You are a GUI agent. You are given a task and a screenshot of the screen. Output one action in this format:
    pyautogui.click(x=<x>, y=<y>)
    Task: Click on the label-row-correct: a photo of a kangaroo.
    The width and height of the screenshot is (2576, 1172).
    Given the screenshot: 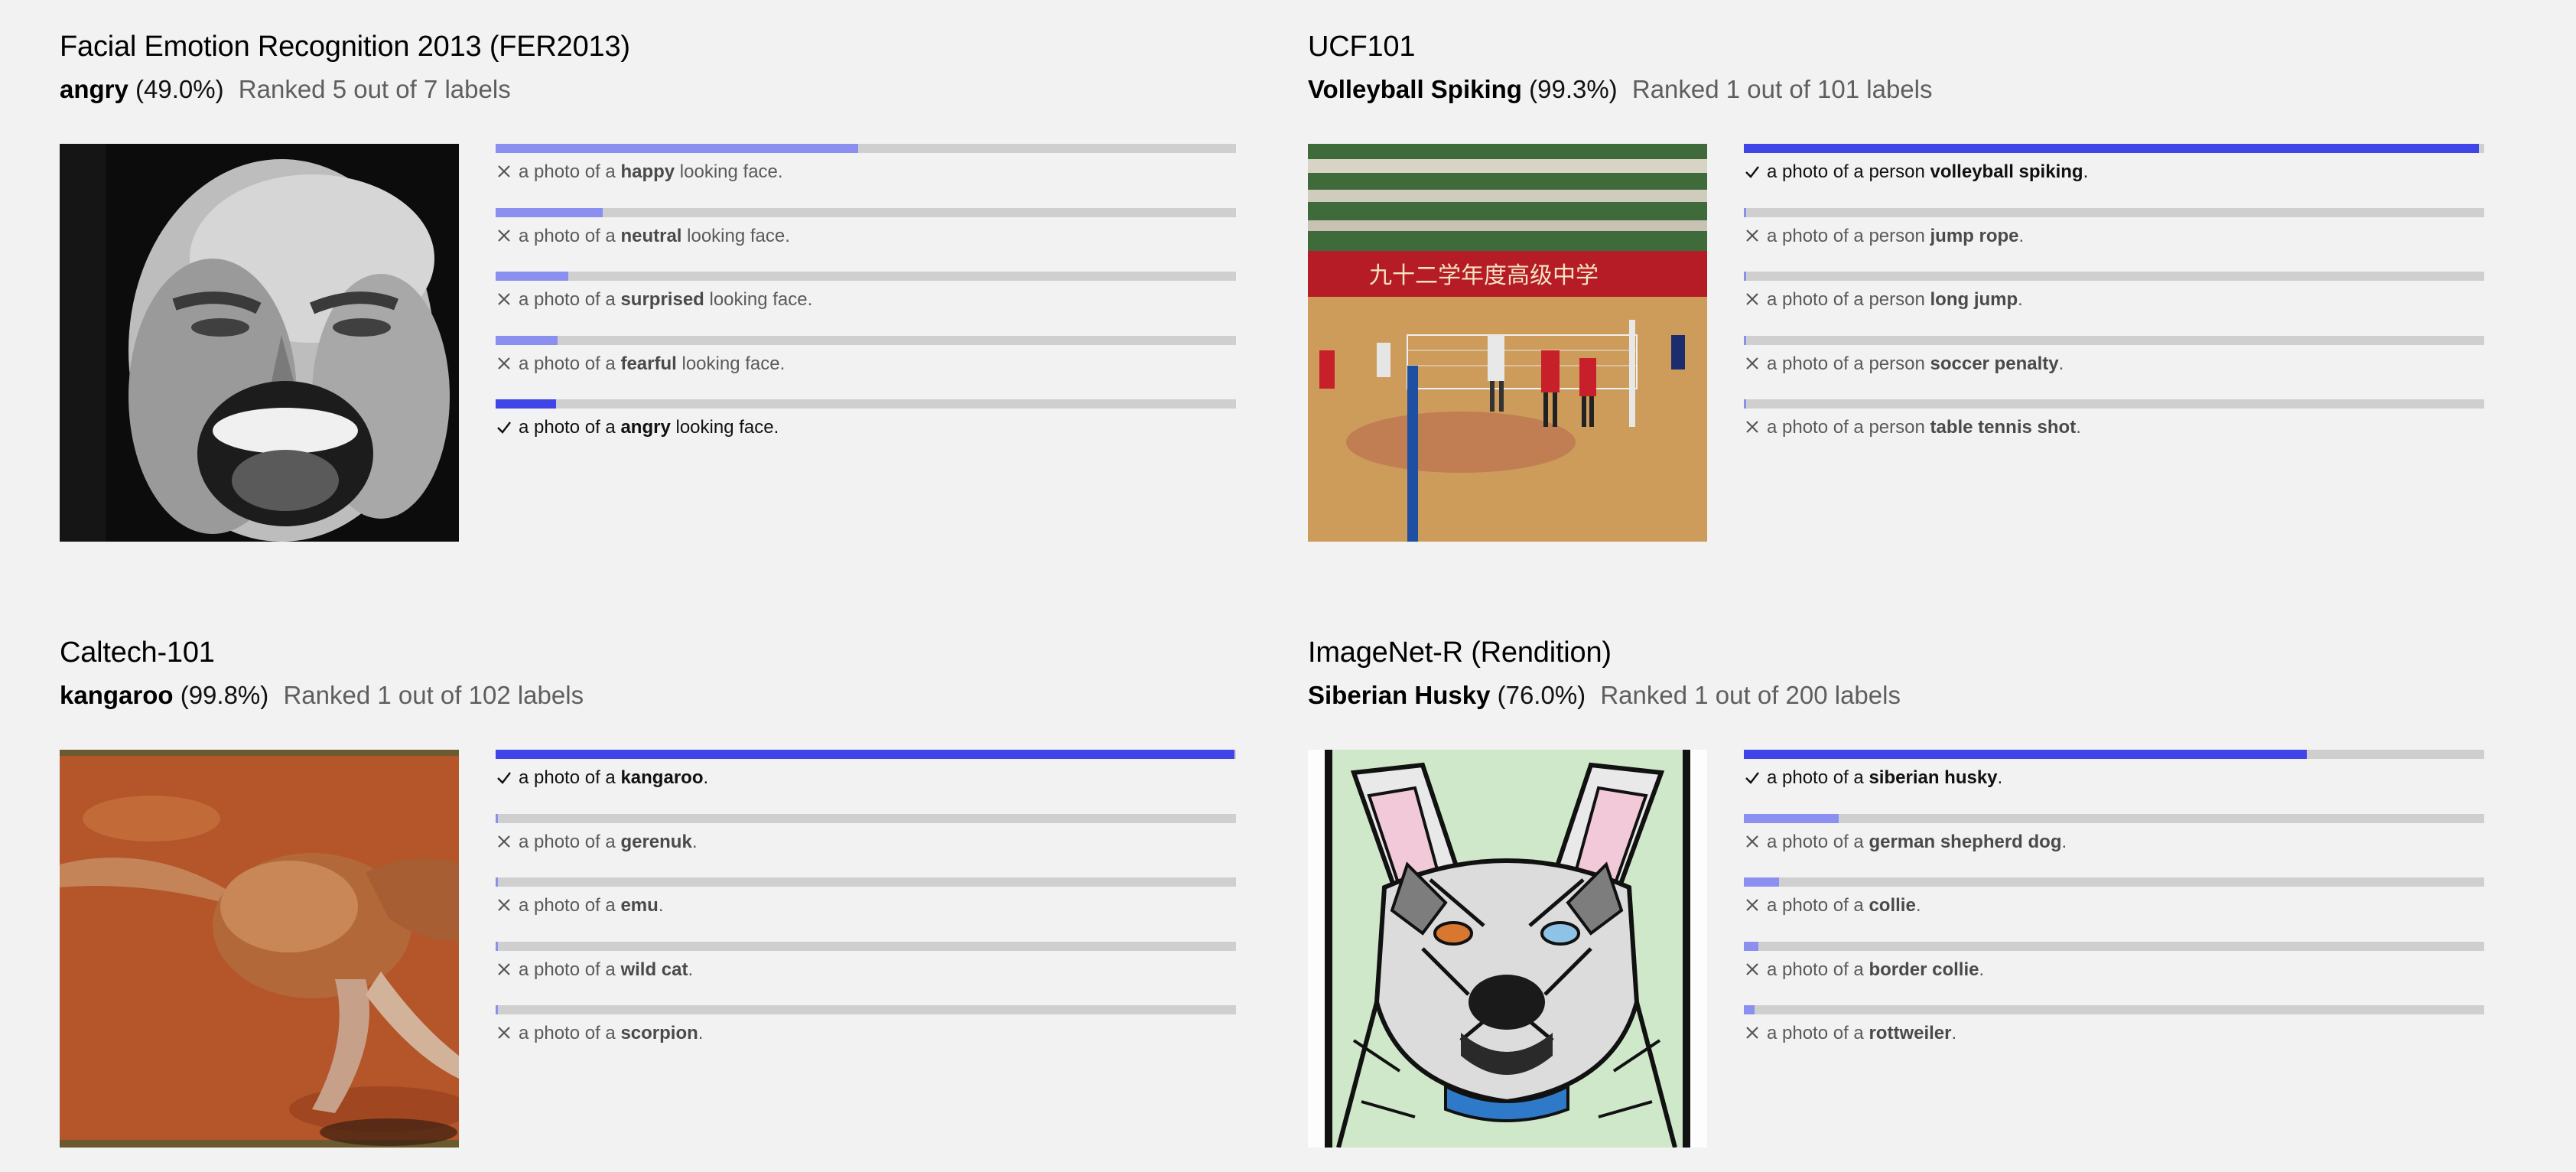 What is the action you would take?
    pyautogui.click(x=867, y=782)
    